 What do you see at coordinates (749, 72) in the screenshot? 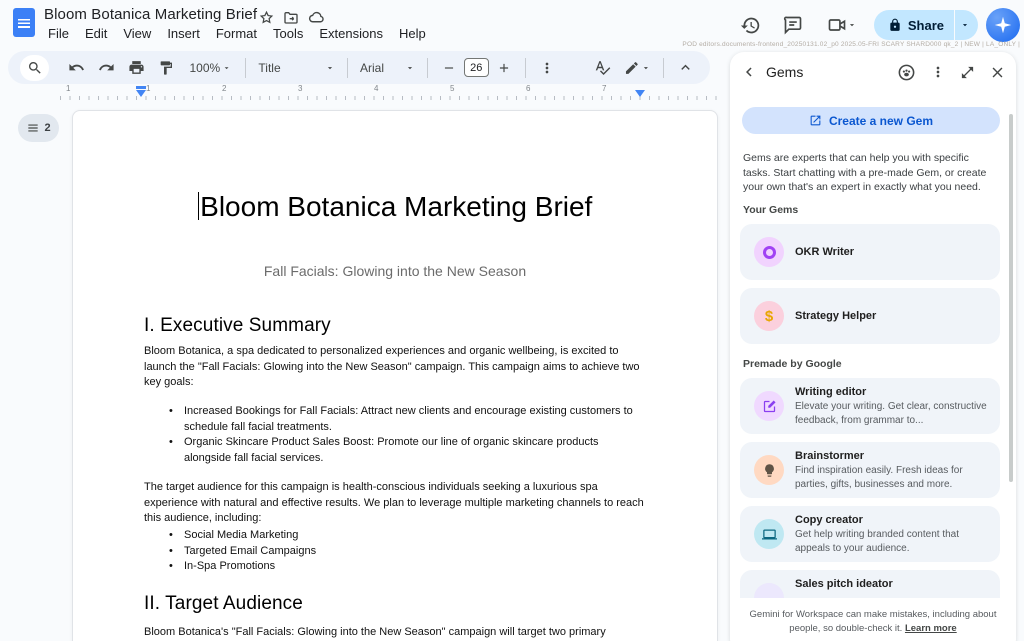
I see `back-button` at bounding box center [749, 72].